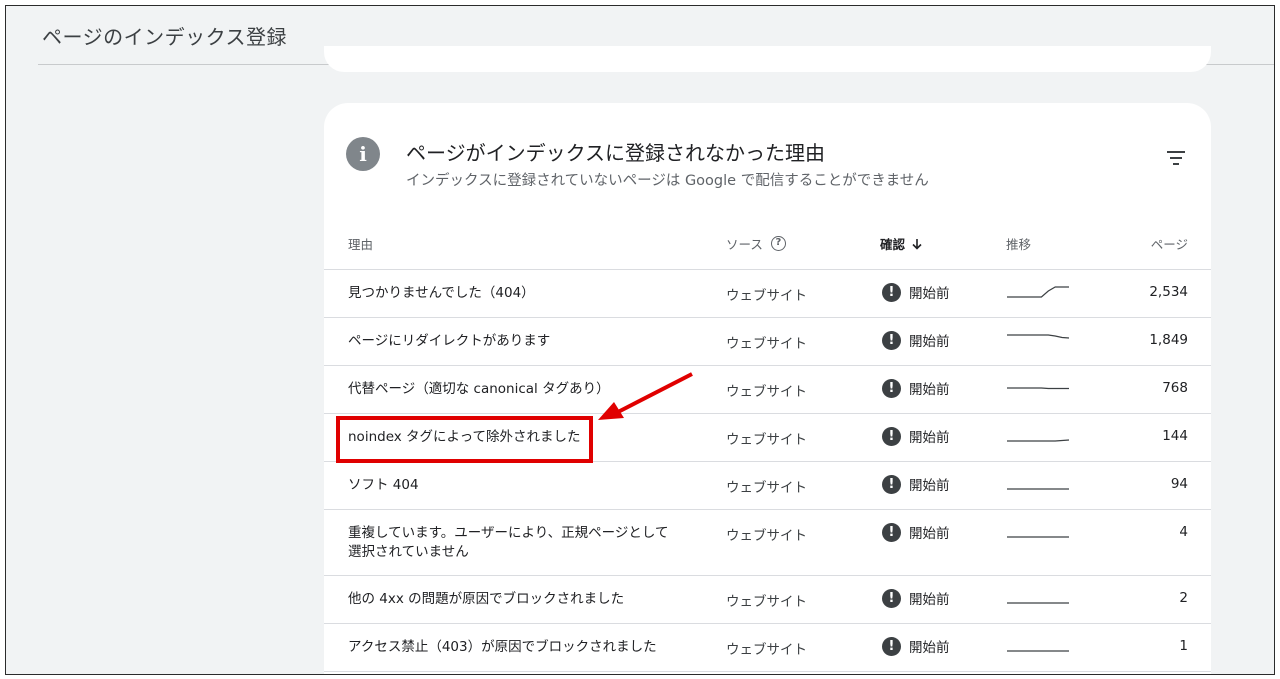 The width and height of the screenshot is (1280, 679). What do you see at coordinates (667, 181) in the screenshot?
I see `card-subtitle: インデックスに登録されていないページは Google で配信することができません` at bounding box center [667, 181].